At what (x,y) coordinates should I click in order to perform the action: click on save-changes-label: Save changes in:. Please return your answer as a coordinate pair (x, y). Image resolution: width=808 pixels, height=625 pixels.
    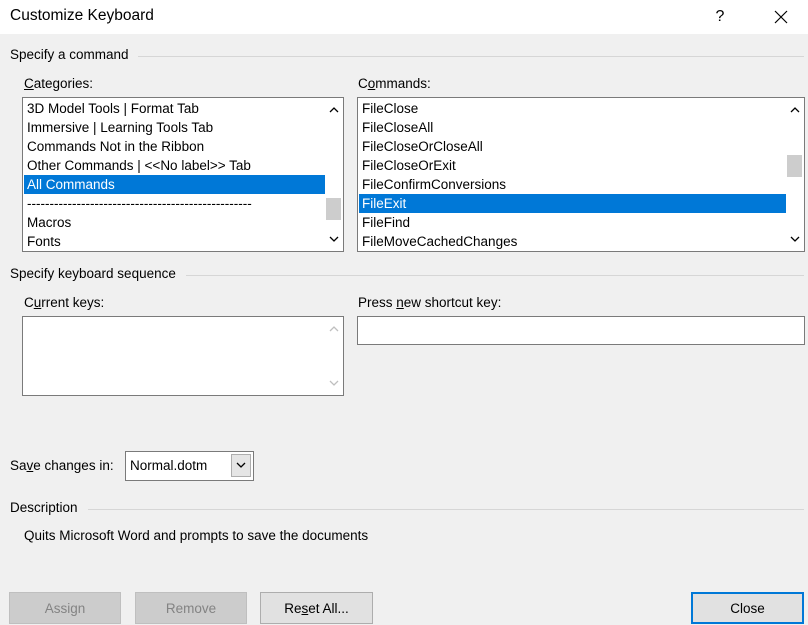
    Looking at the image, I should click on (62, 465).